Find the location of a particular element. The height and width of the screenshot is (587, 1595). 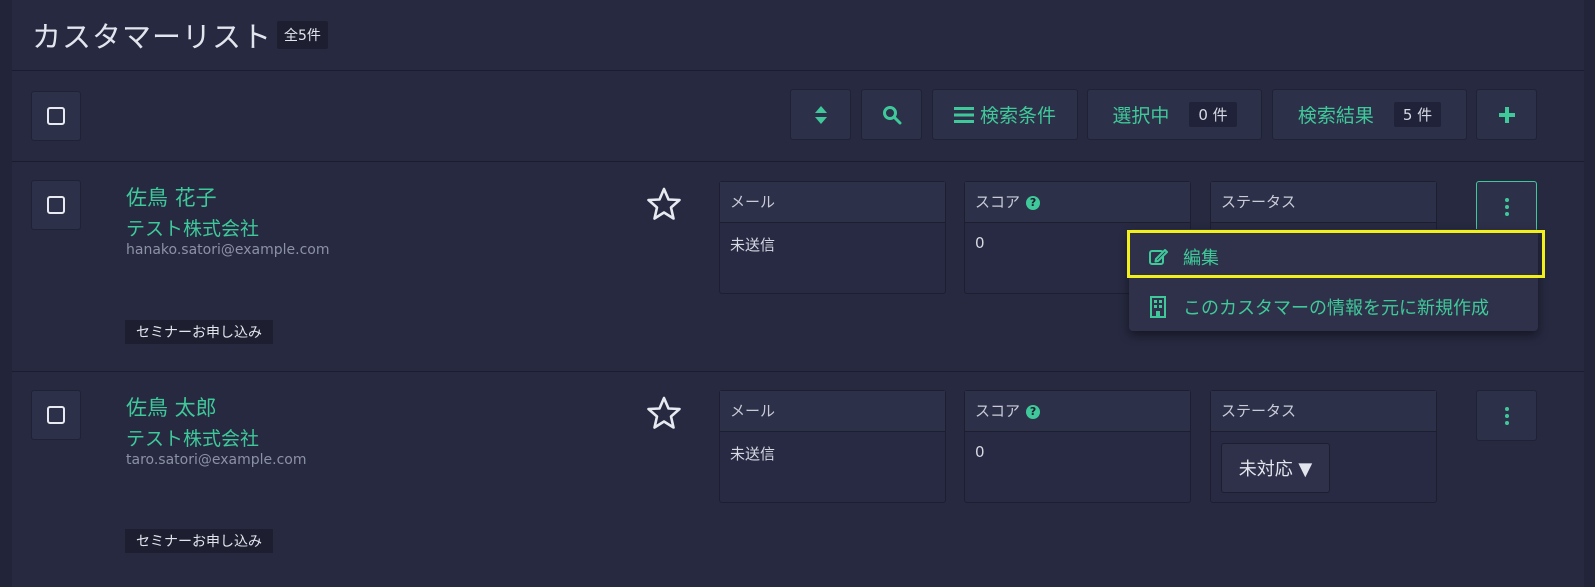

search-button is located at coordinates (891, 114).